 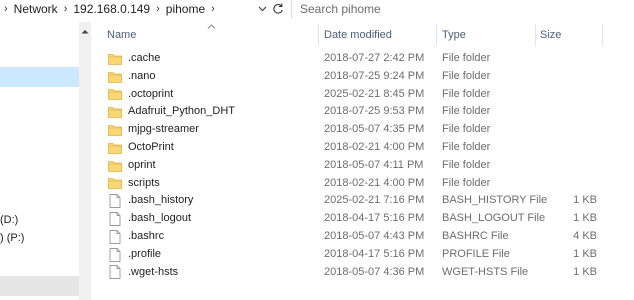 I want to click on address-bar: › Network › 192.168.0.149 › pihome ›, so click(x=317, y=9).